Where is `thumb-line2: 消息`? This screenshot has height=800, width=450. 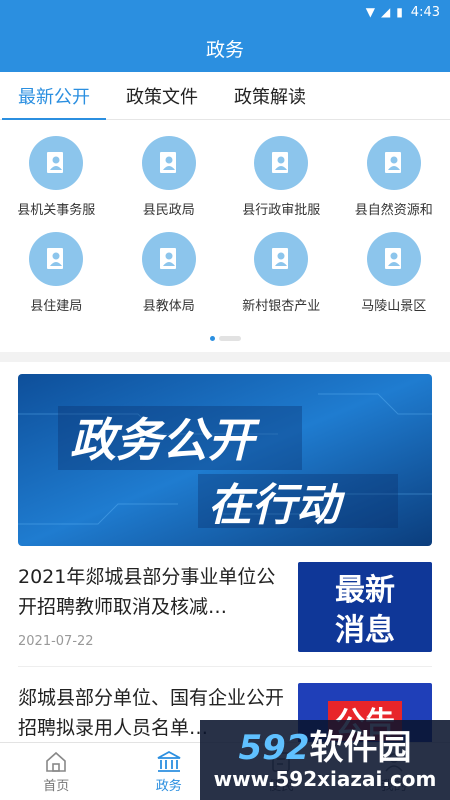
thumb-line2: 消息 is located at coordinates (365, 630).